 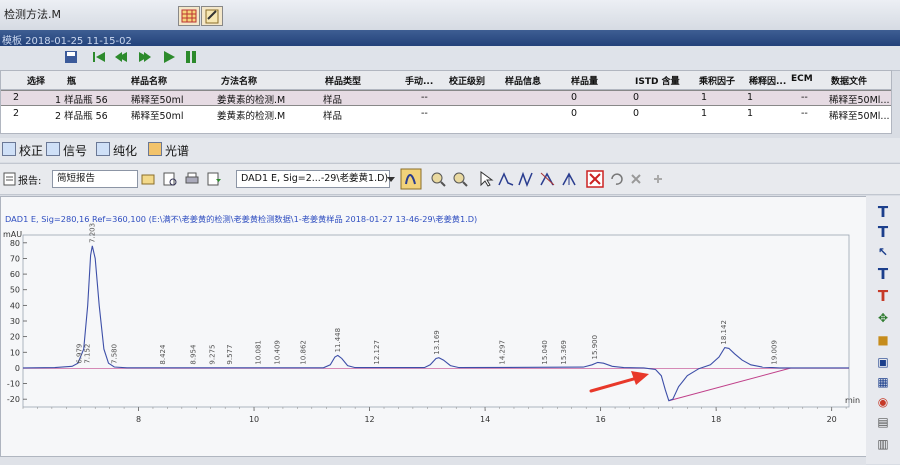 I want to click on settings-tool-icon: ▥, so click(x=883, y=444).